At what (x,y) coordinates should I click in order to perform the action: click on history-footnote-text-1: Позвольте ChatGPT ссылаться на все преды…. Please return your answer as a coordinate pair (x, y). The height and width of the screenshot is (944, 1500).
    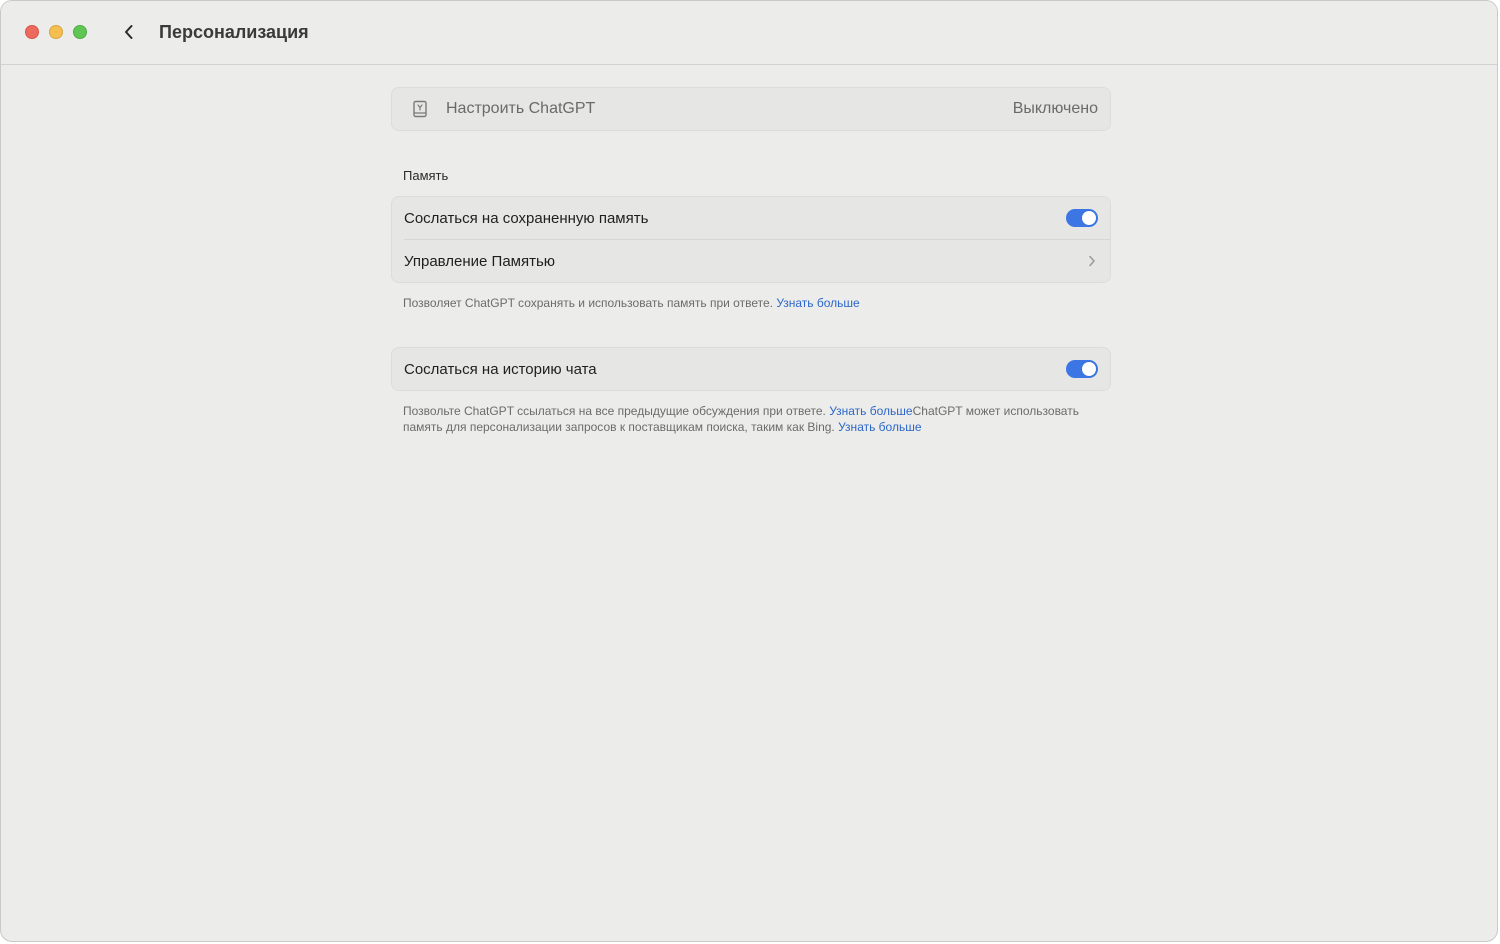
    Looking at the image, I should click on (616, 411).